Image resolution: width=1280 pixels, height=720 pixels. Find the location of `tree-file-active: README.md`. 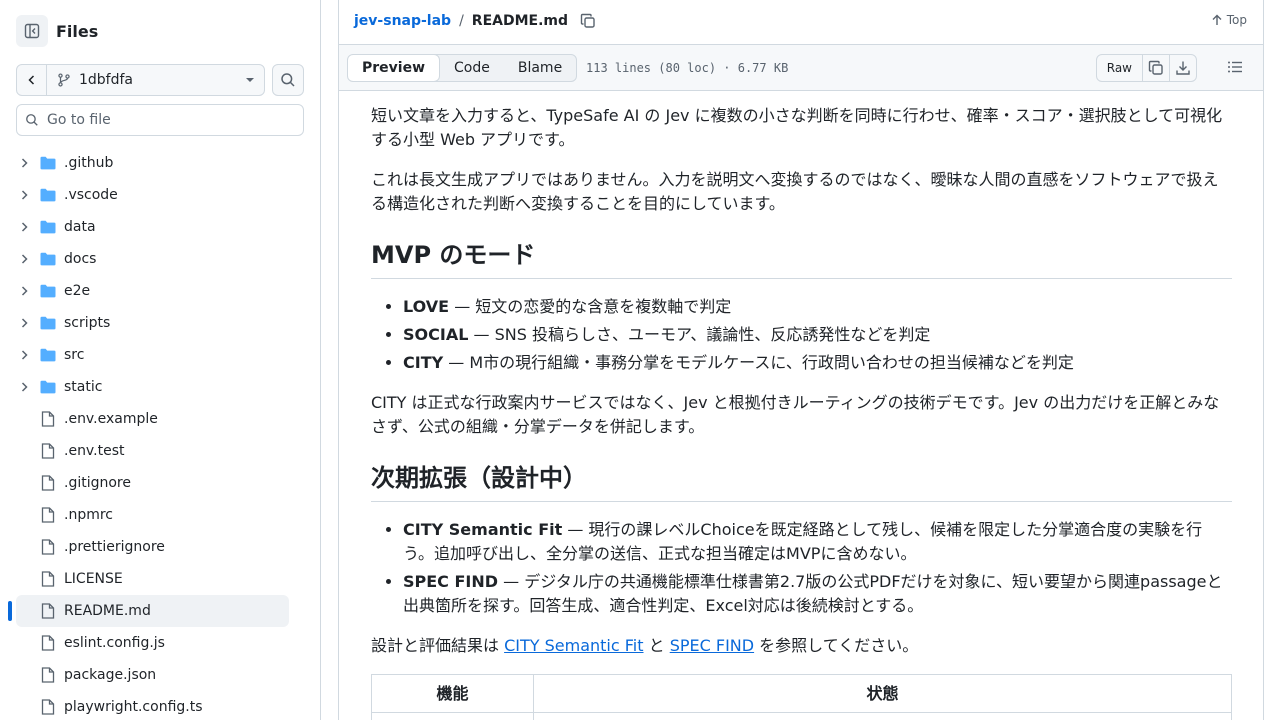

tree-file-active: README.md is located at coordinates (148, 611).